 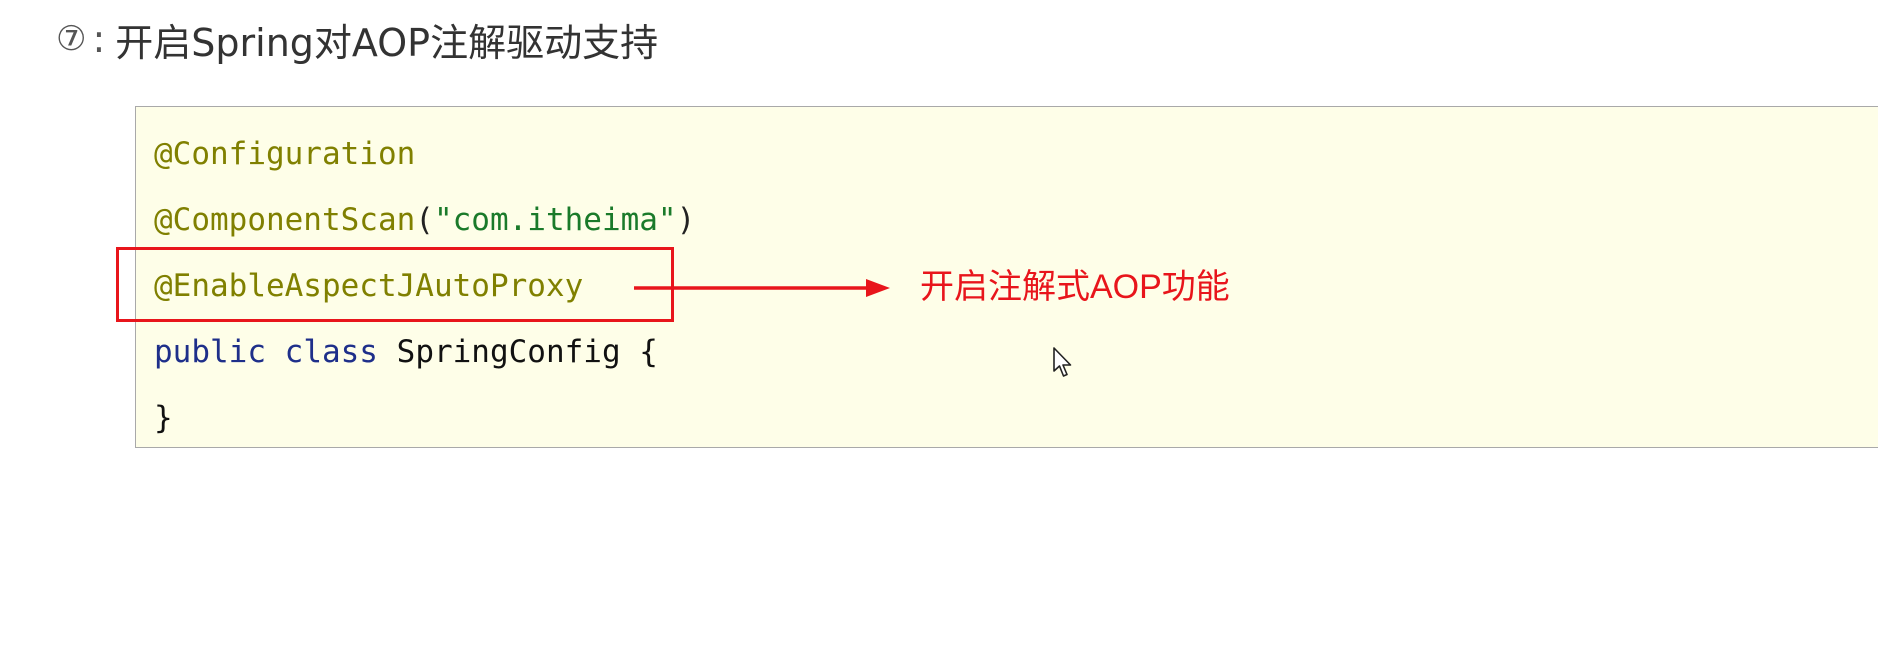 I want to click on callout-label: 开启注解式AOP功能, so click(x=1075, y=287).